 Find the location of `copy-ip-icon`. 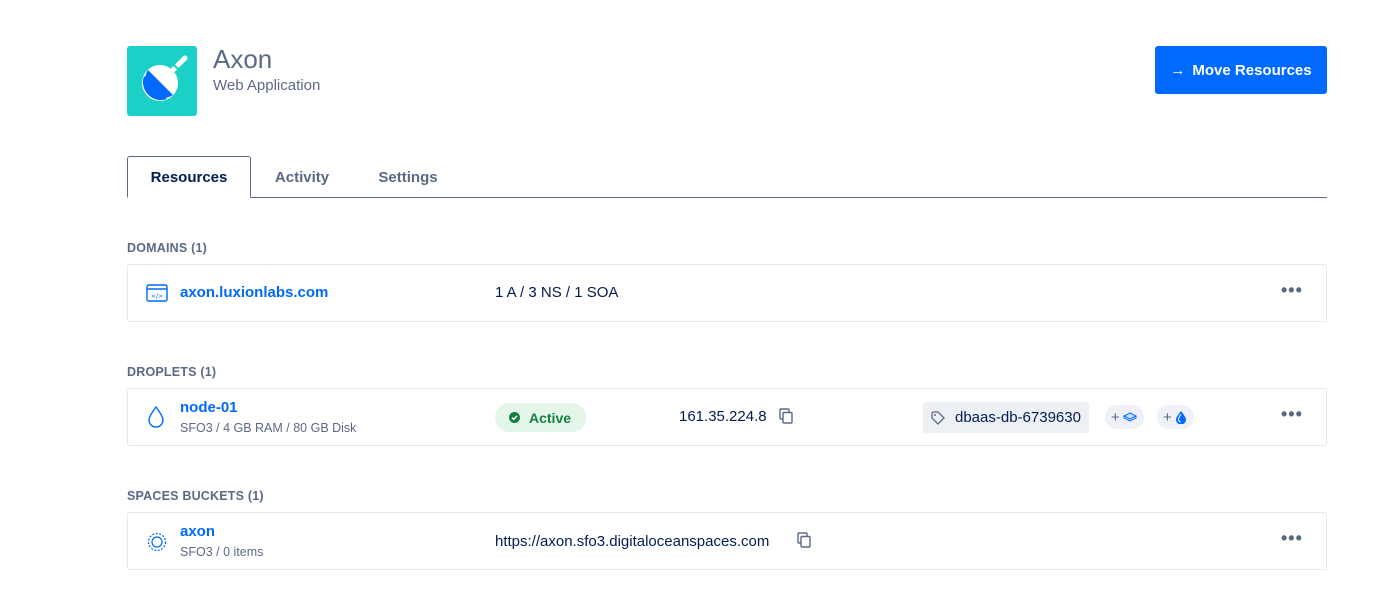

copy-ip-icon is located at coordinates (786, 418).